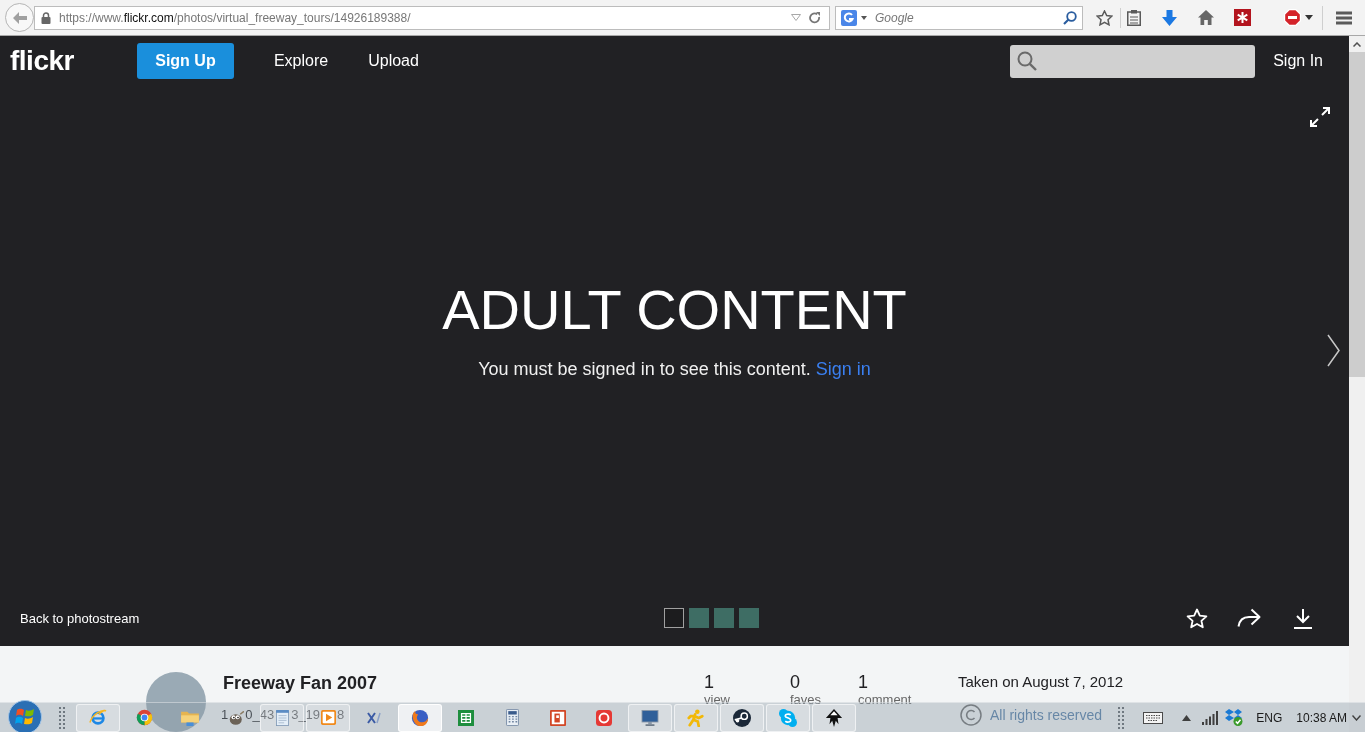  What do you see at coordinates (1234, 717) in the screenshot?
I see `box-check-icon` at bounding box center [1234, 717].